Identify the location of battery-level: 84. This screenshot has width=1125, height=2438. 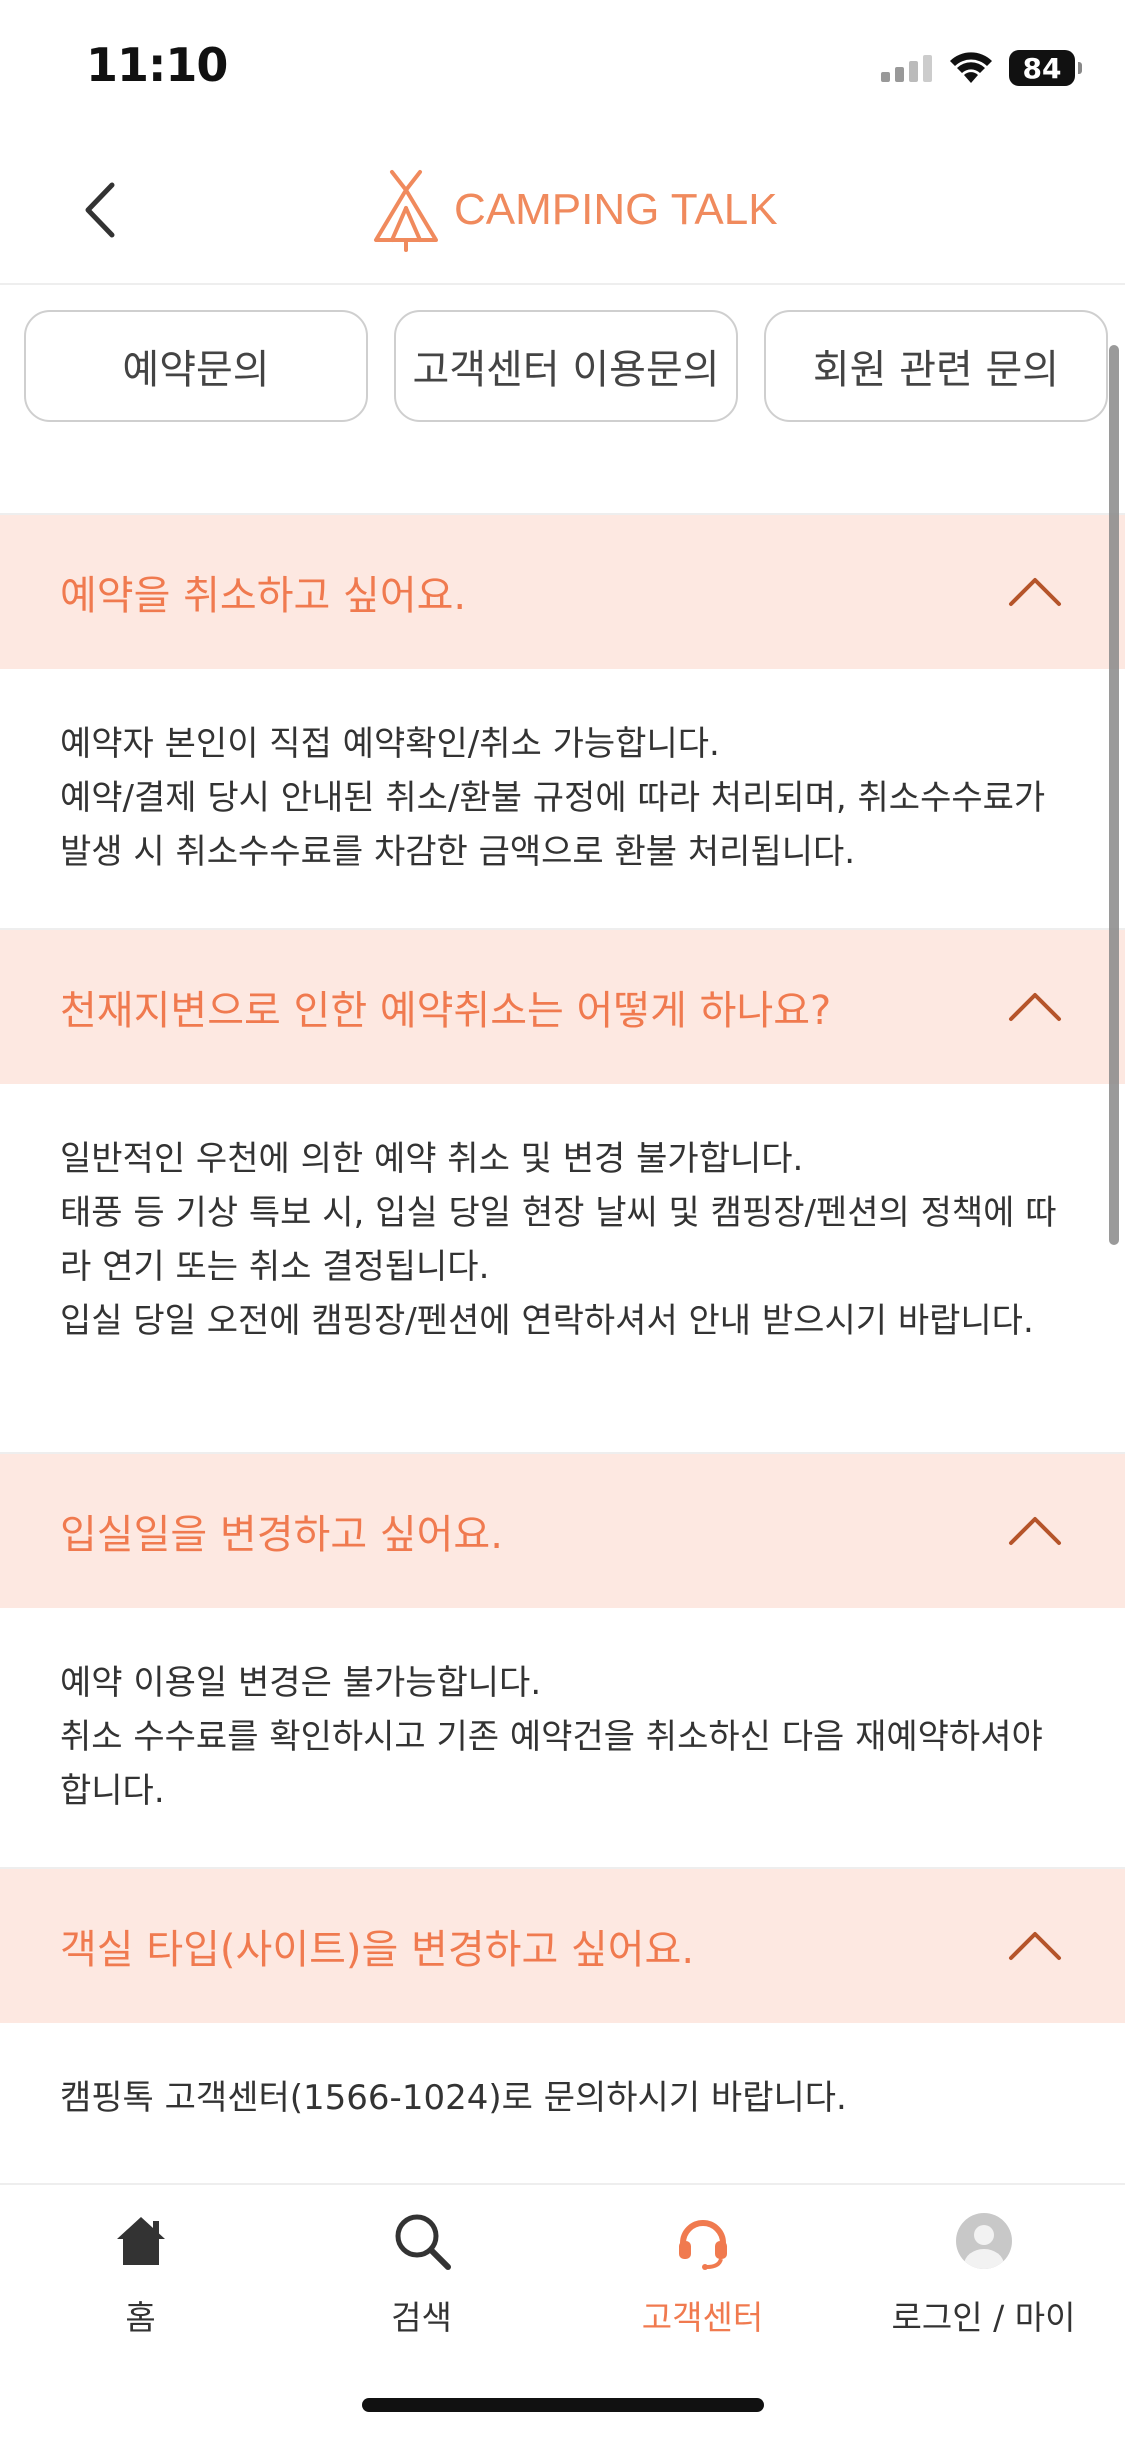
(1042, 68).